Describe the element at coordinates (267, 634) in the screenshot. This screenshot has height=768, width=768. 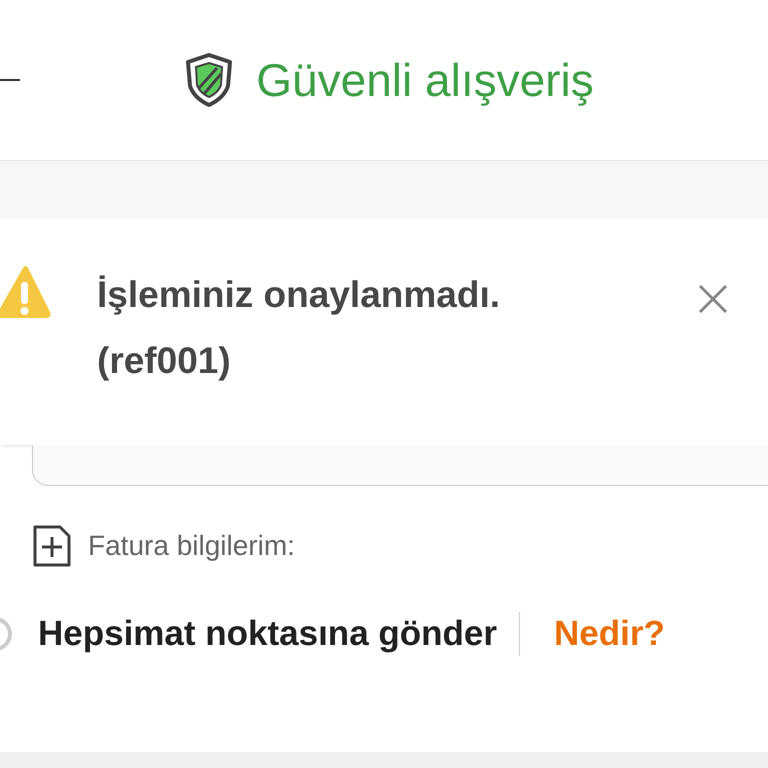
I see `option-label: Hepsimat noktasına gönder` at that location.